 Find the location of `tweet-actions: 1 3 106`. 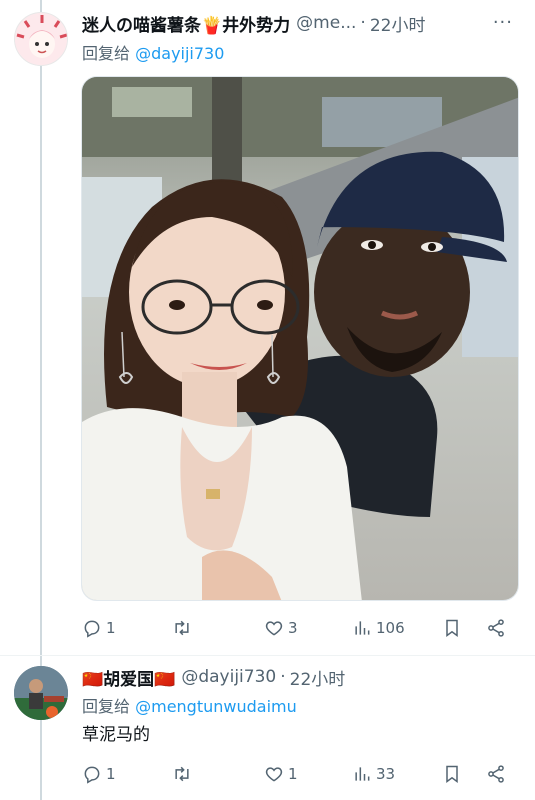

tweet-actions: 1 3 106 is located at coordinates (297, 628).